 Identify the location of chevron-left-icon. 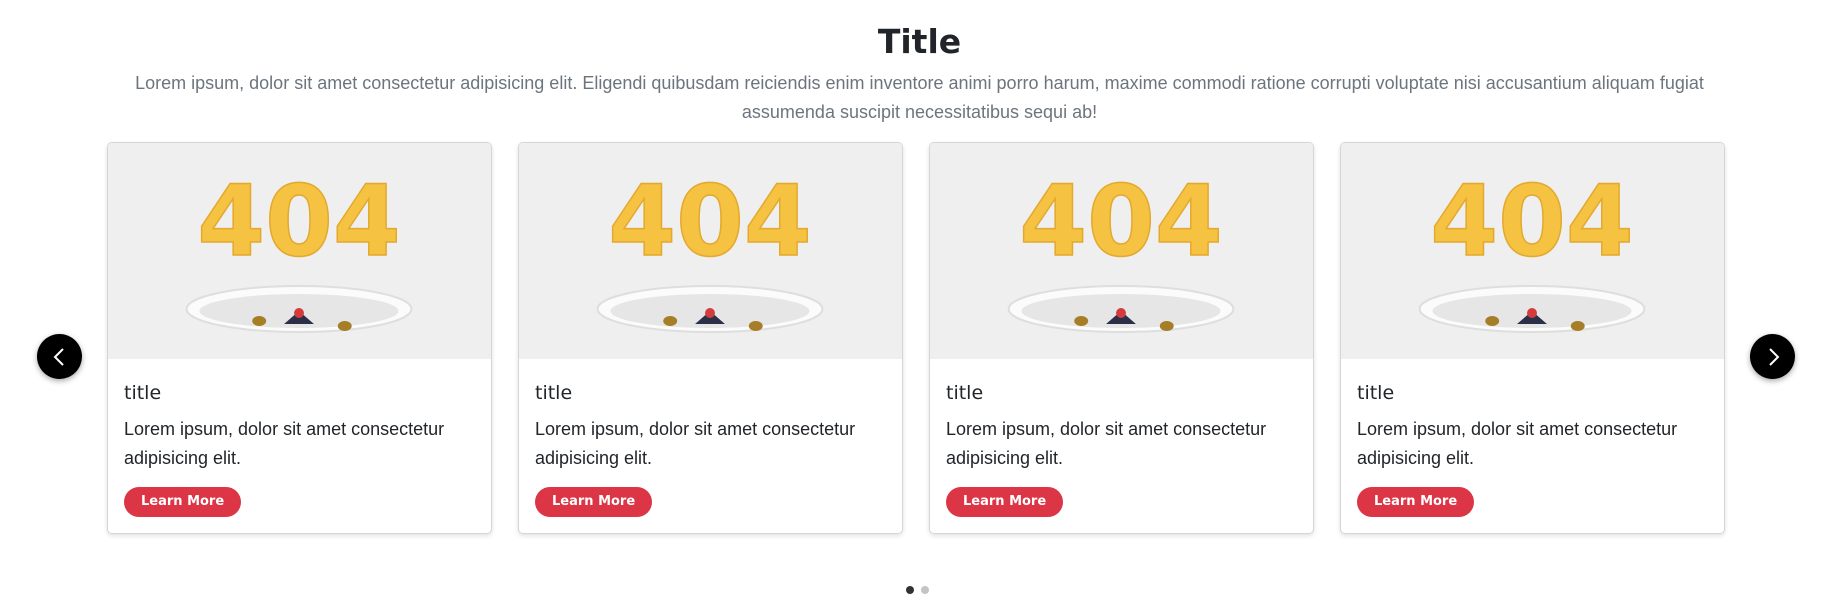
(58, 356).